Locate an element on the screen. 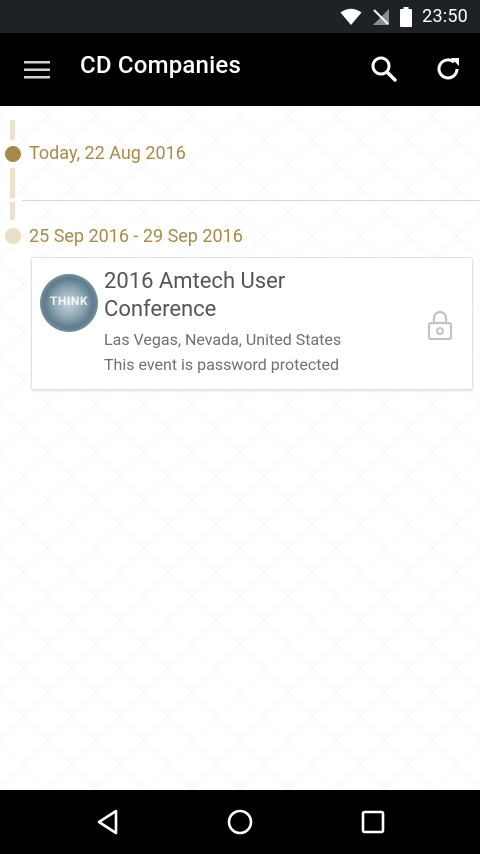 The height and width of the screenshot is (854, 480). home-icon is located at coordinates (240, 822).